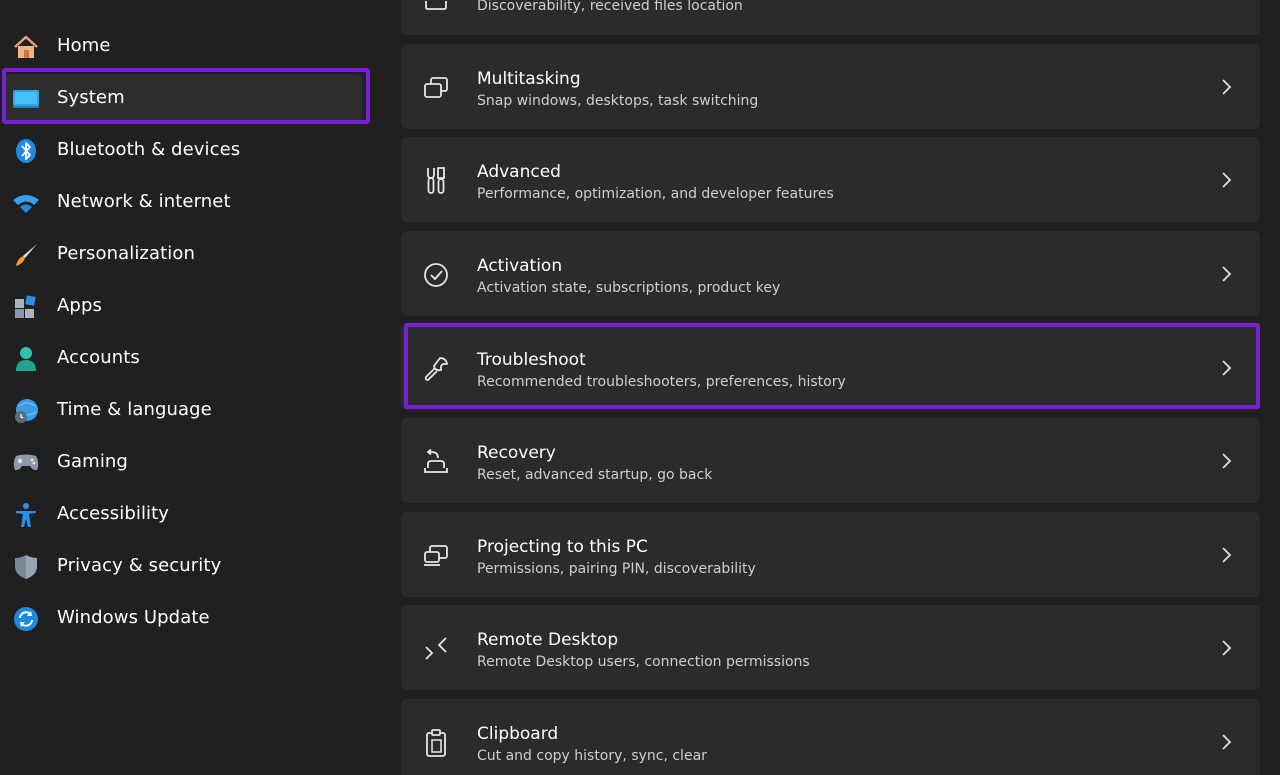 Image resolution: width=1280 pixels, height=775 pixels. Describe the element at coordinates (92, 461) in the screenshot. I see `sidebar-item-label: Gaming` at that location.